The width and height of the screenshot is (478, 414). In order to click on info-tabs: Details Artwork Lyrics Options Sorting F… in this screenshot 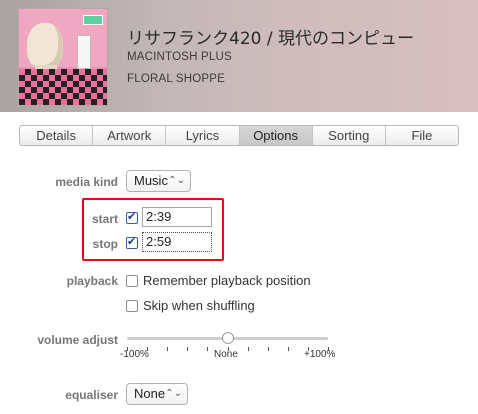, I will do `click(239, 135)`.